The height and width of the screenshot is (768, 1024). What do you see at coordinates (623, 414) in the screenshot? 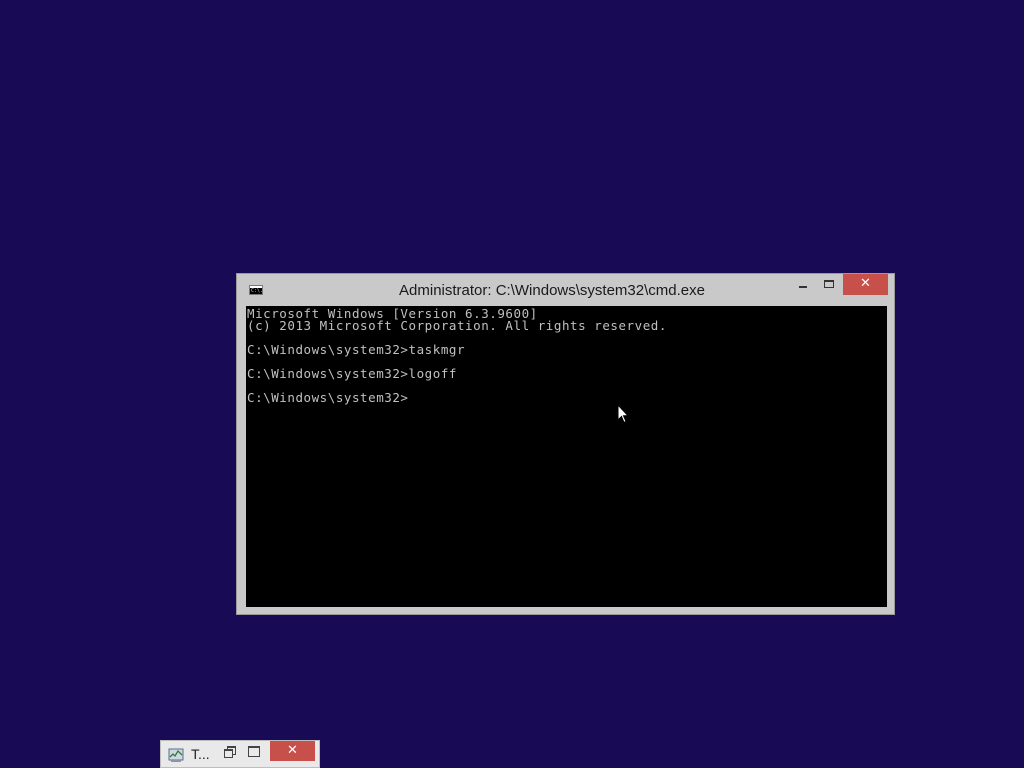
I see `mouse-pointer-icon` at bounding box center [623, 414].